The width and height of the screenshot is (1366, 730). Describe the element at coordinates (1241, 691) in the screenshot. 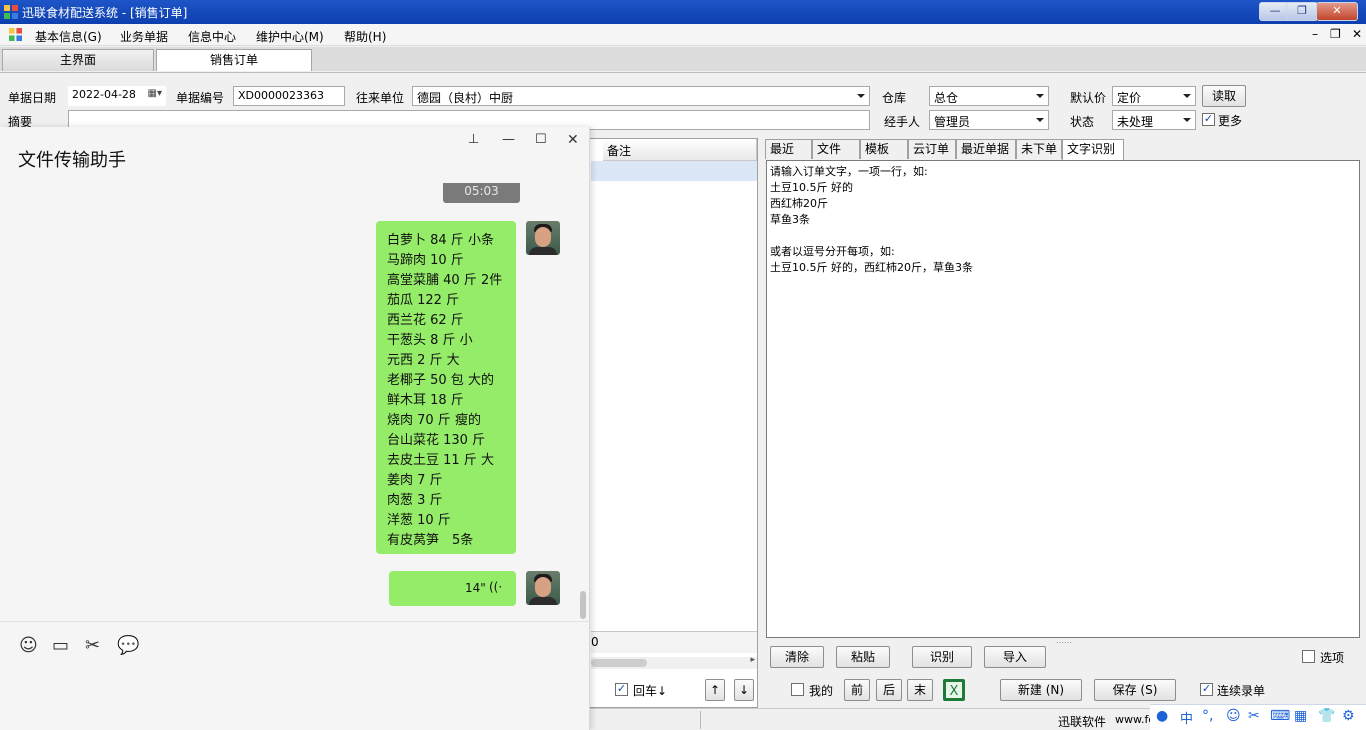

I see `continuous-label: 连续录单` at that location.